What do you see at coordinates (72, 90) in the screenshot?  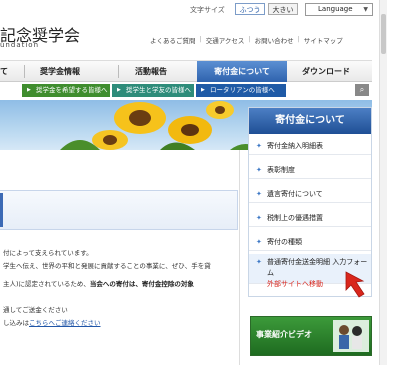 I see `subnav-label: 奨学金を希望する皆様へ` at bounding box center [72, 90].